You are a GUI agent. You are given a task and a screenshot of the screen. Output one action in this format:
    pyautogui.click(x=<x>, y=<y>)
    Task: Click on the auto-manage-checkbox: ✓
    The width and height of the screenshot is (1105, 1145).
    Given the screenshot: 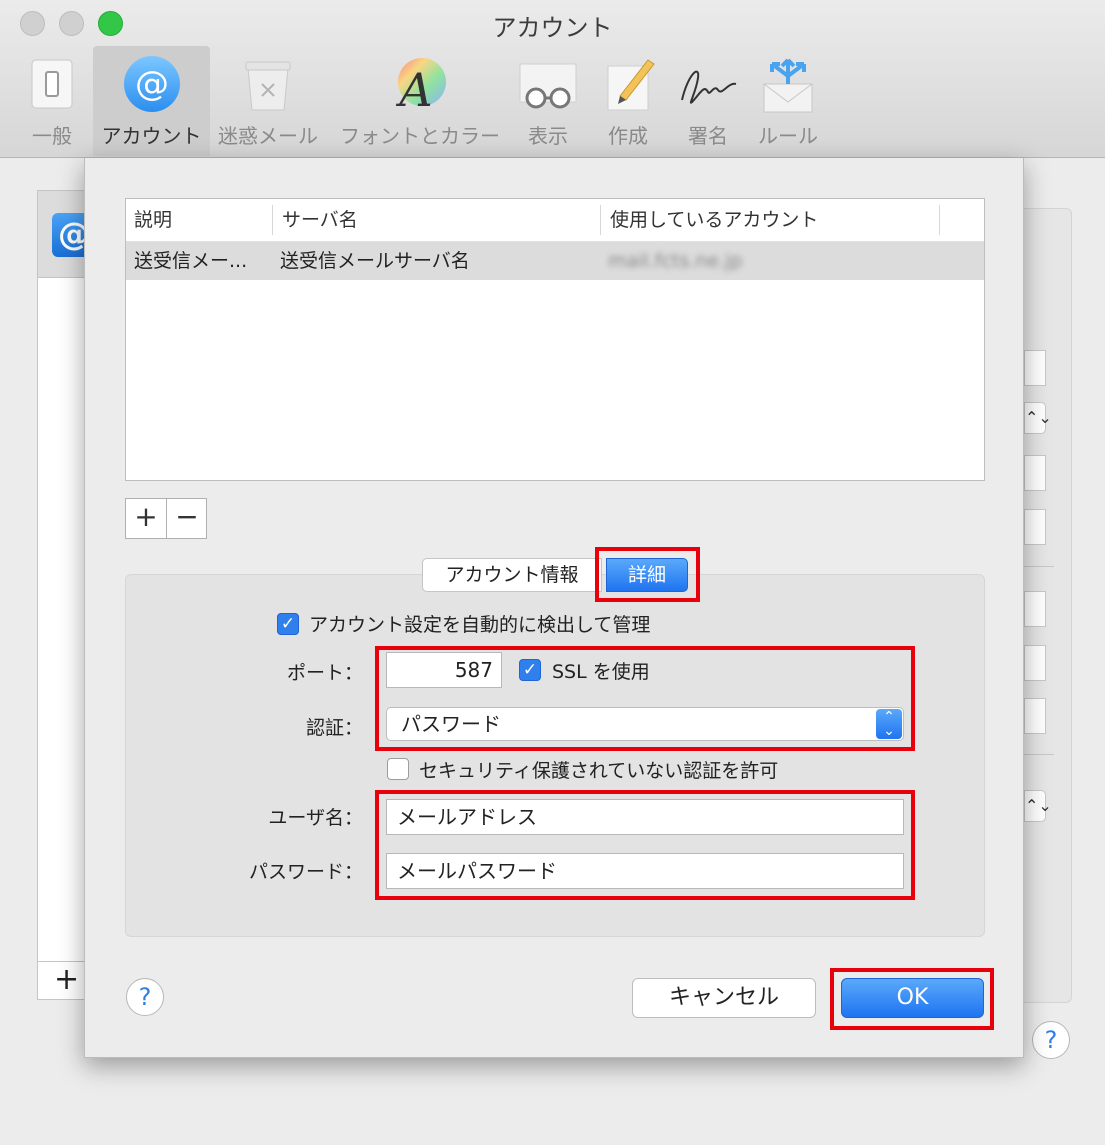 What is the action you would take?
    pyautogui.click(x=288, y=624)
    